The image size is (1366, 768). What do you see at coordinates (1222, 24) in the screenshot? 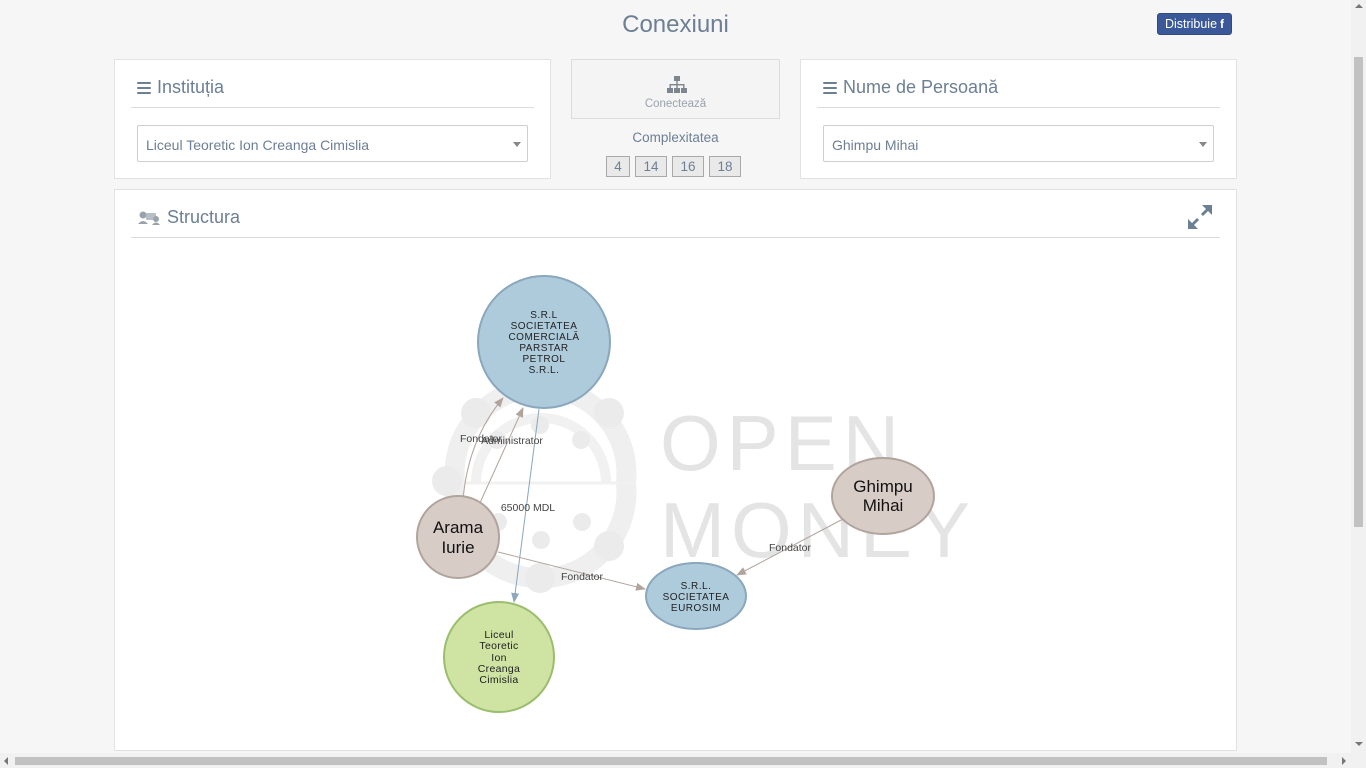
I see `facebook-icon: f` at bounding box center [1222, 24].